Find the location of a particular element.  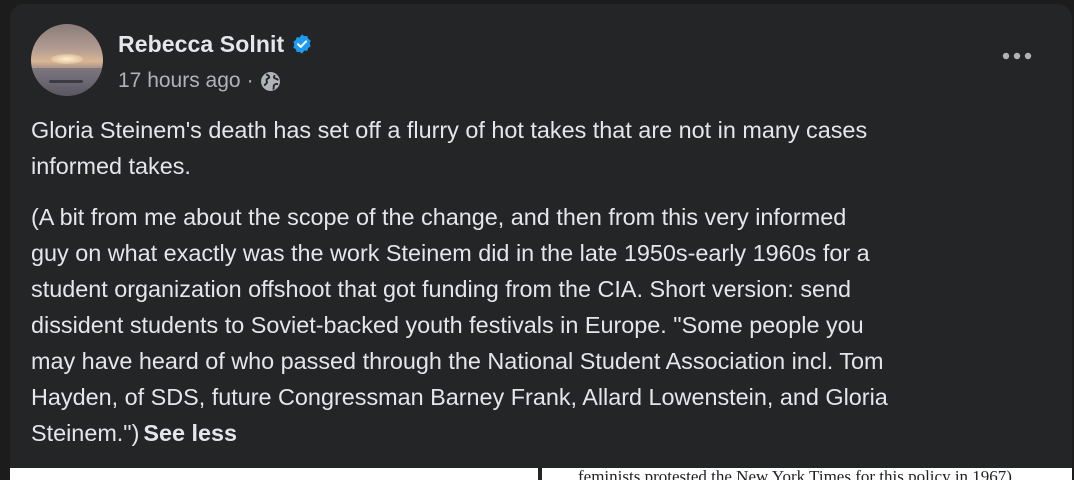

author-row: Rebecca Solnit is located at coordinates (215, 44).